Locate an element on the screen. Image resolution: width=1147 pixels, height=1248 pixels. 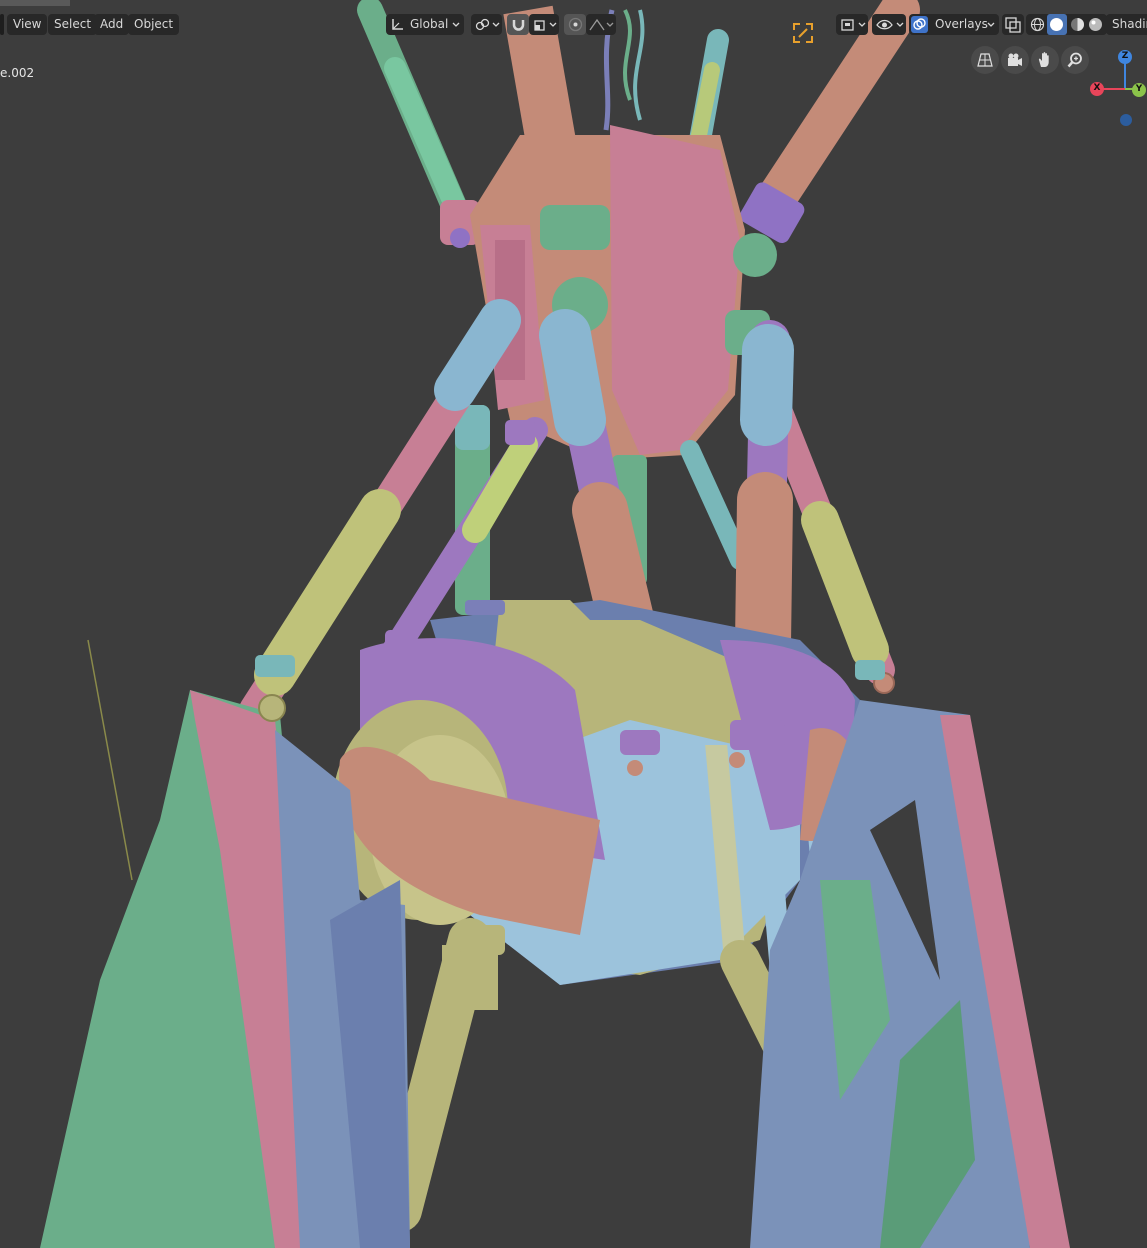
rendered-shading-icon is located at coordinates (1095, 24).